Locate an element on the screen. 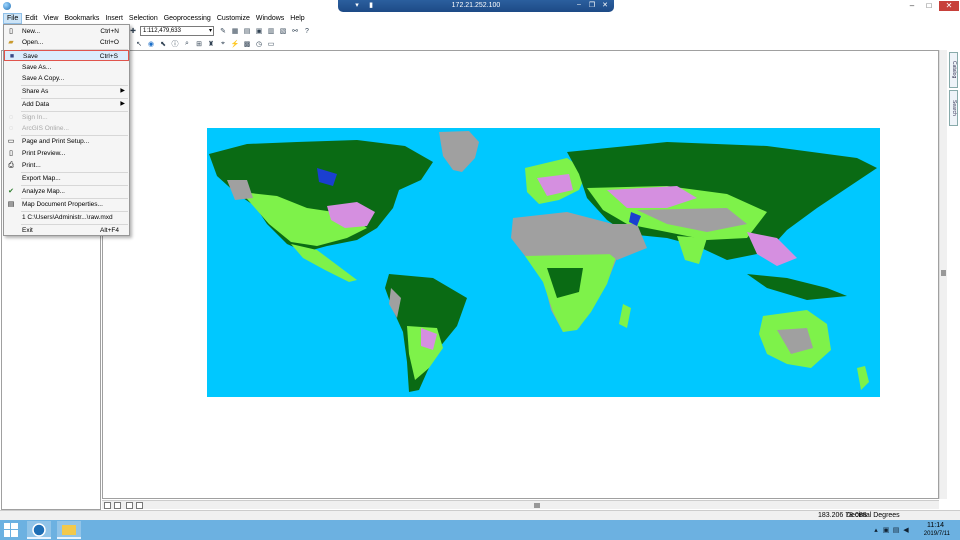  python-window-icon: ▧ is located at coordinates (283, 31).